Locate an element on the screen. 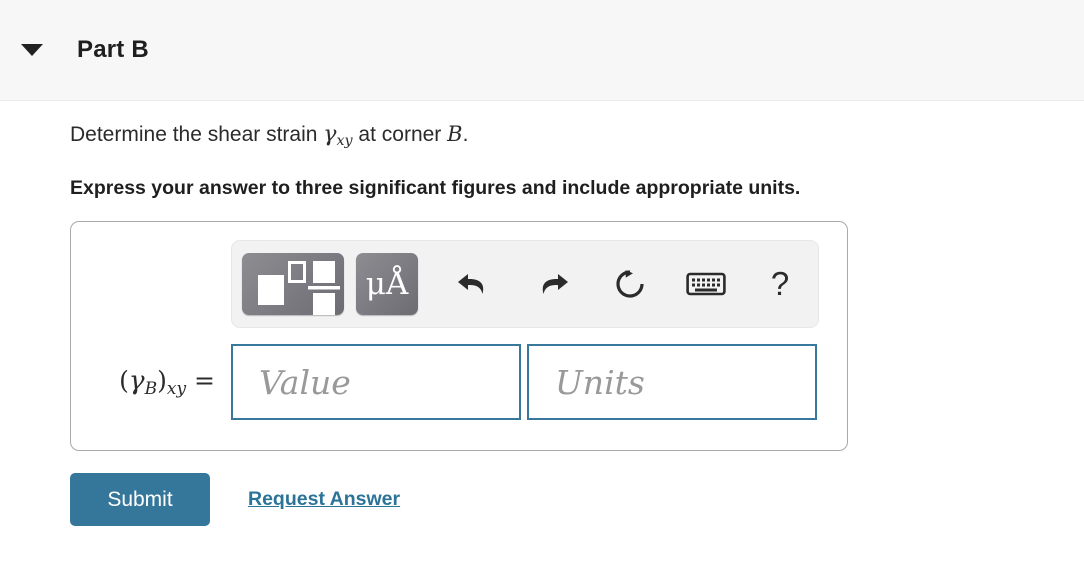 Image resolution: width=1084 pixels, height=584 pixels. undo-glyph is located at coordinates (471, 284).